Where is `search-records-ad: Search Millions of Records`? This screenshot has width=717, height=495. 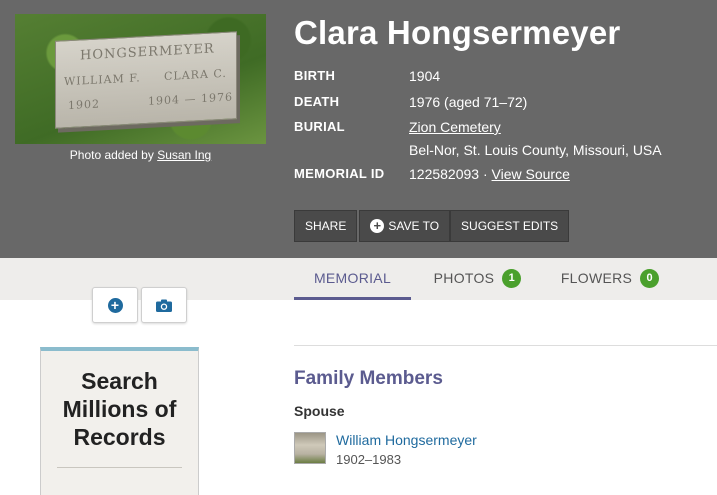
search-records-ad: Search Millions of Records is located at coordinates (119, 421).